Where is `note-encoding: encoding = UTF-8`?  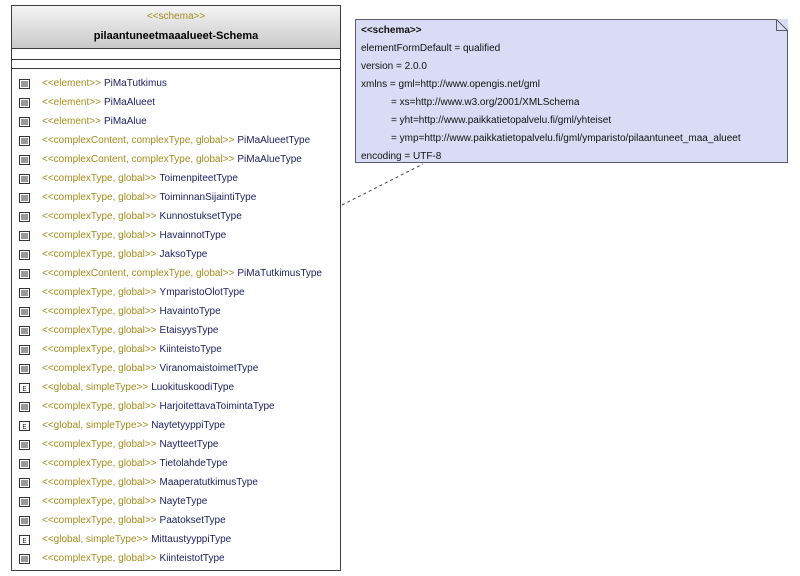 note-encoding: encoding = UTF-8 is located at coordinates (401, 156).